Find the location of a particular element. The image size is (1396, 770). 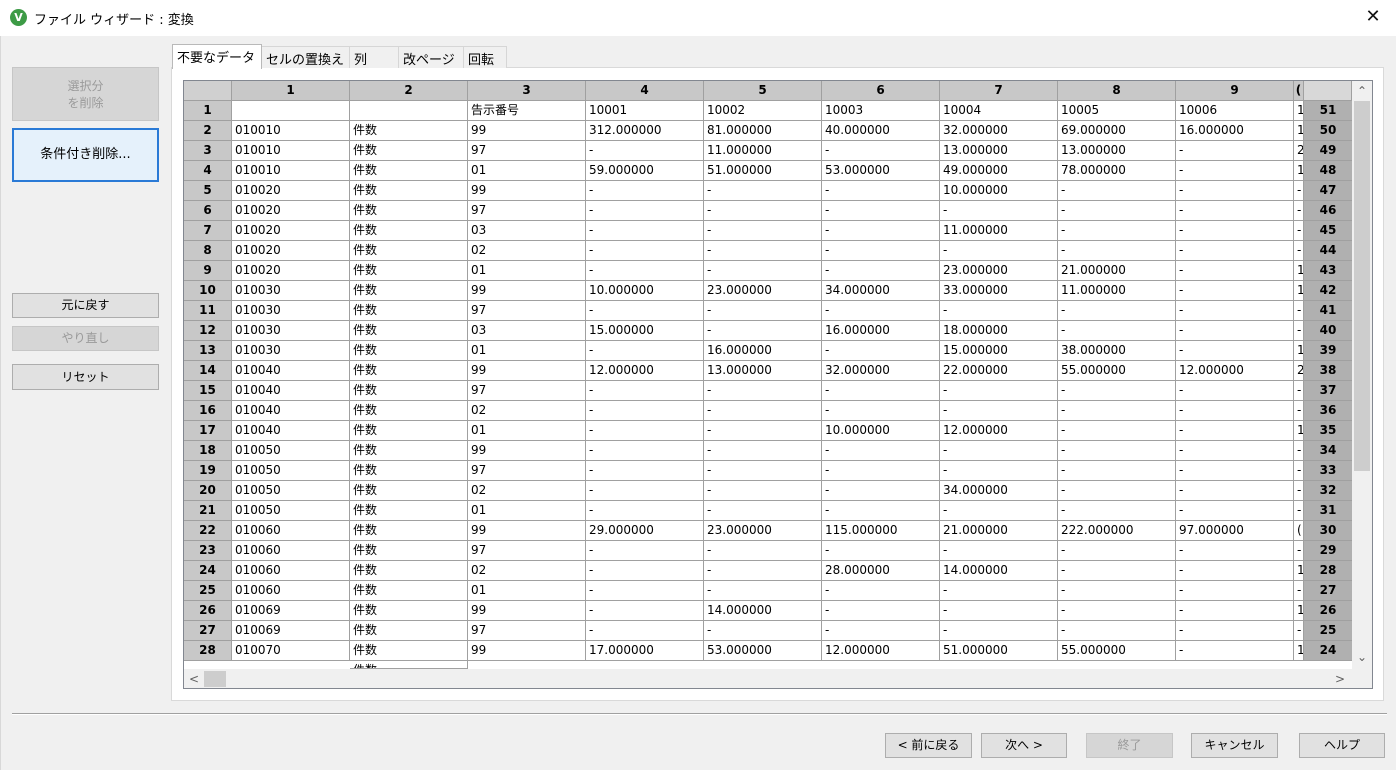

table-cell: 22.000000 is located at coordinates (999, 371).